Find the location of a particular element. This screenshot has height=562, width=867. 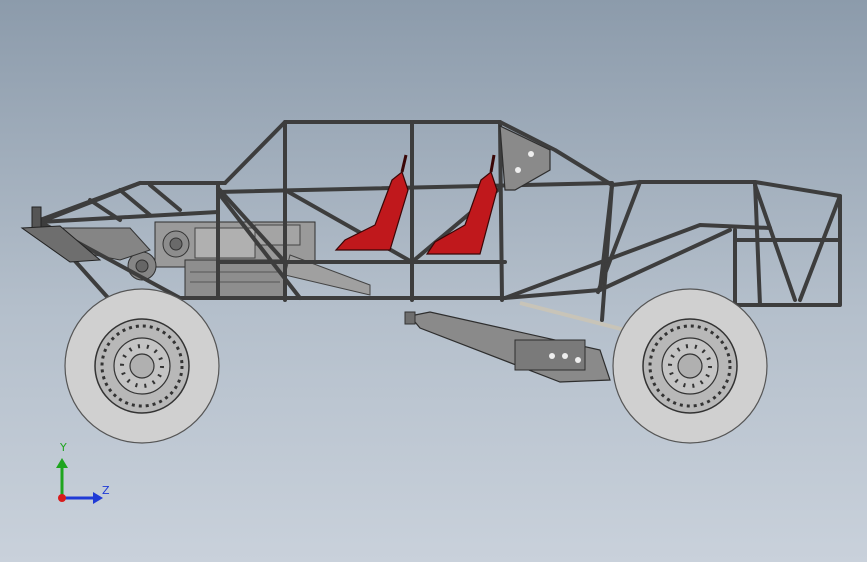

y-axis-label: Y is located at coordinates (63, 447).